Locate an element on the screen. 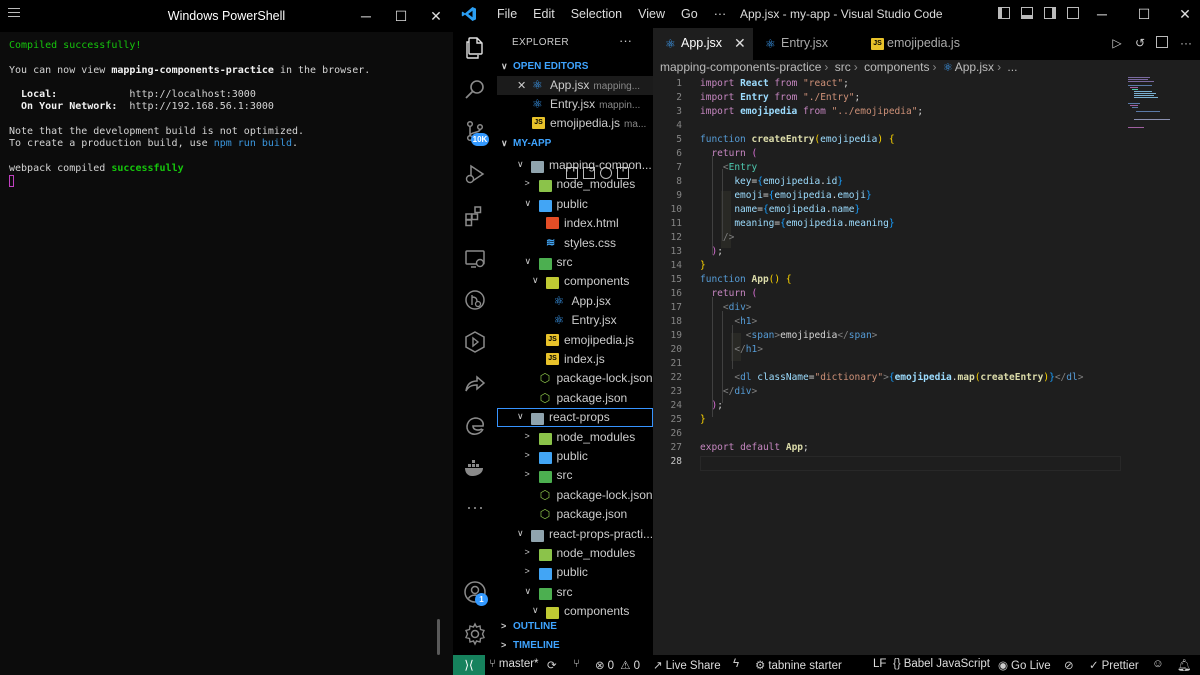 The width and height of the screenshot is (1200, 675). tree-item-label: src is located at coordinates (564, 262).